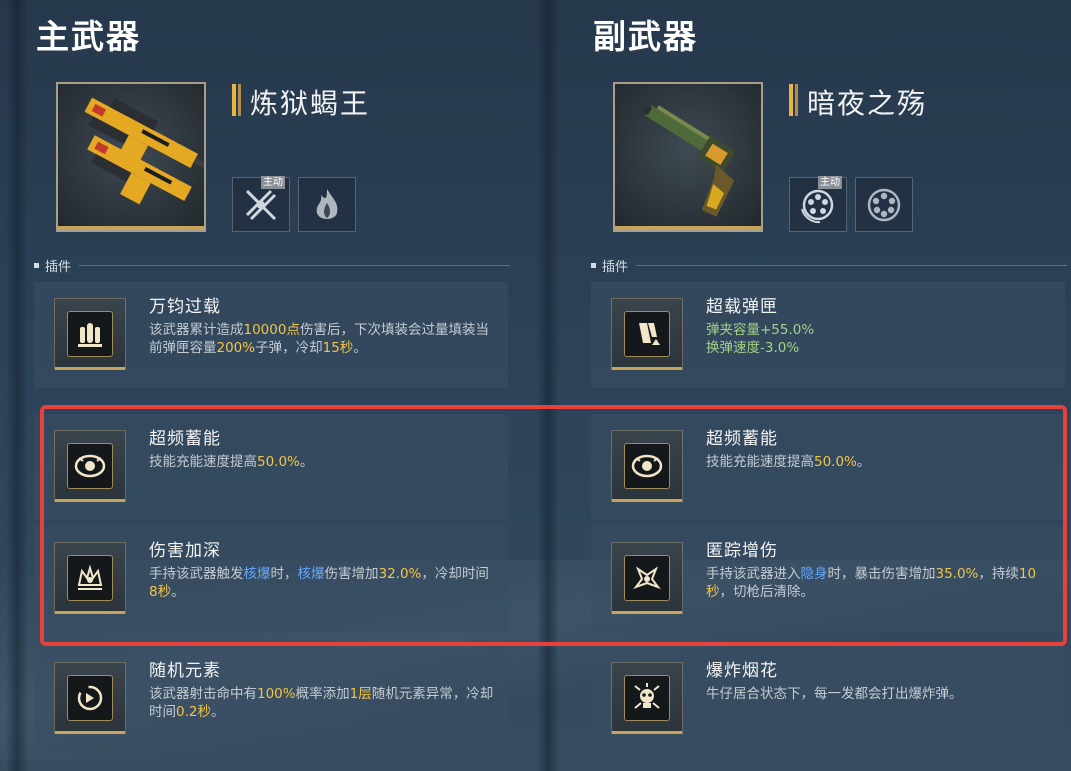 The height and width of the screenshot is (771, 1071). I want to click on revolver-icon, so click(688, 161).